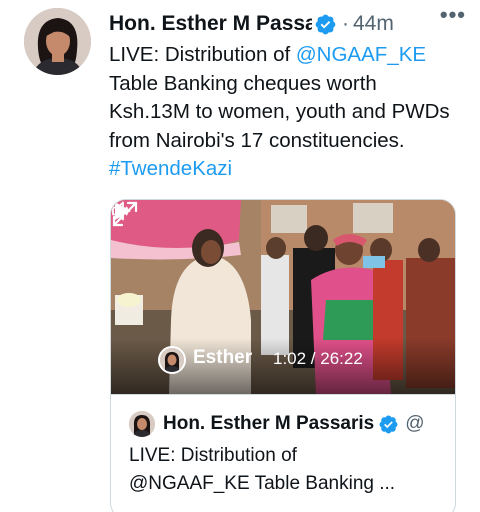  I want to click on author-avatar, so click(57, 41).